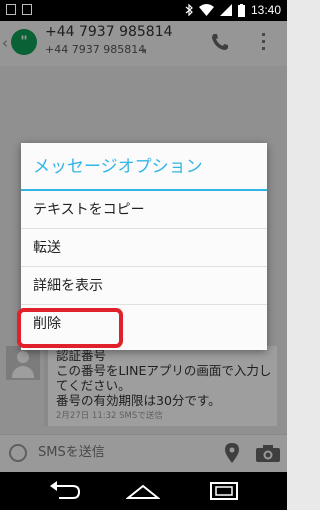 This screenshot has height=510, width=320. Describe the element at coordinates (225, 10) in the screenshot. I see `signal-icon` at that location.